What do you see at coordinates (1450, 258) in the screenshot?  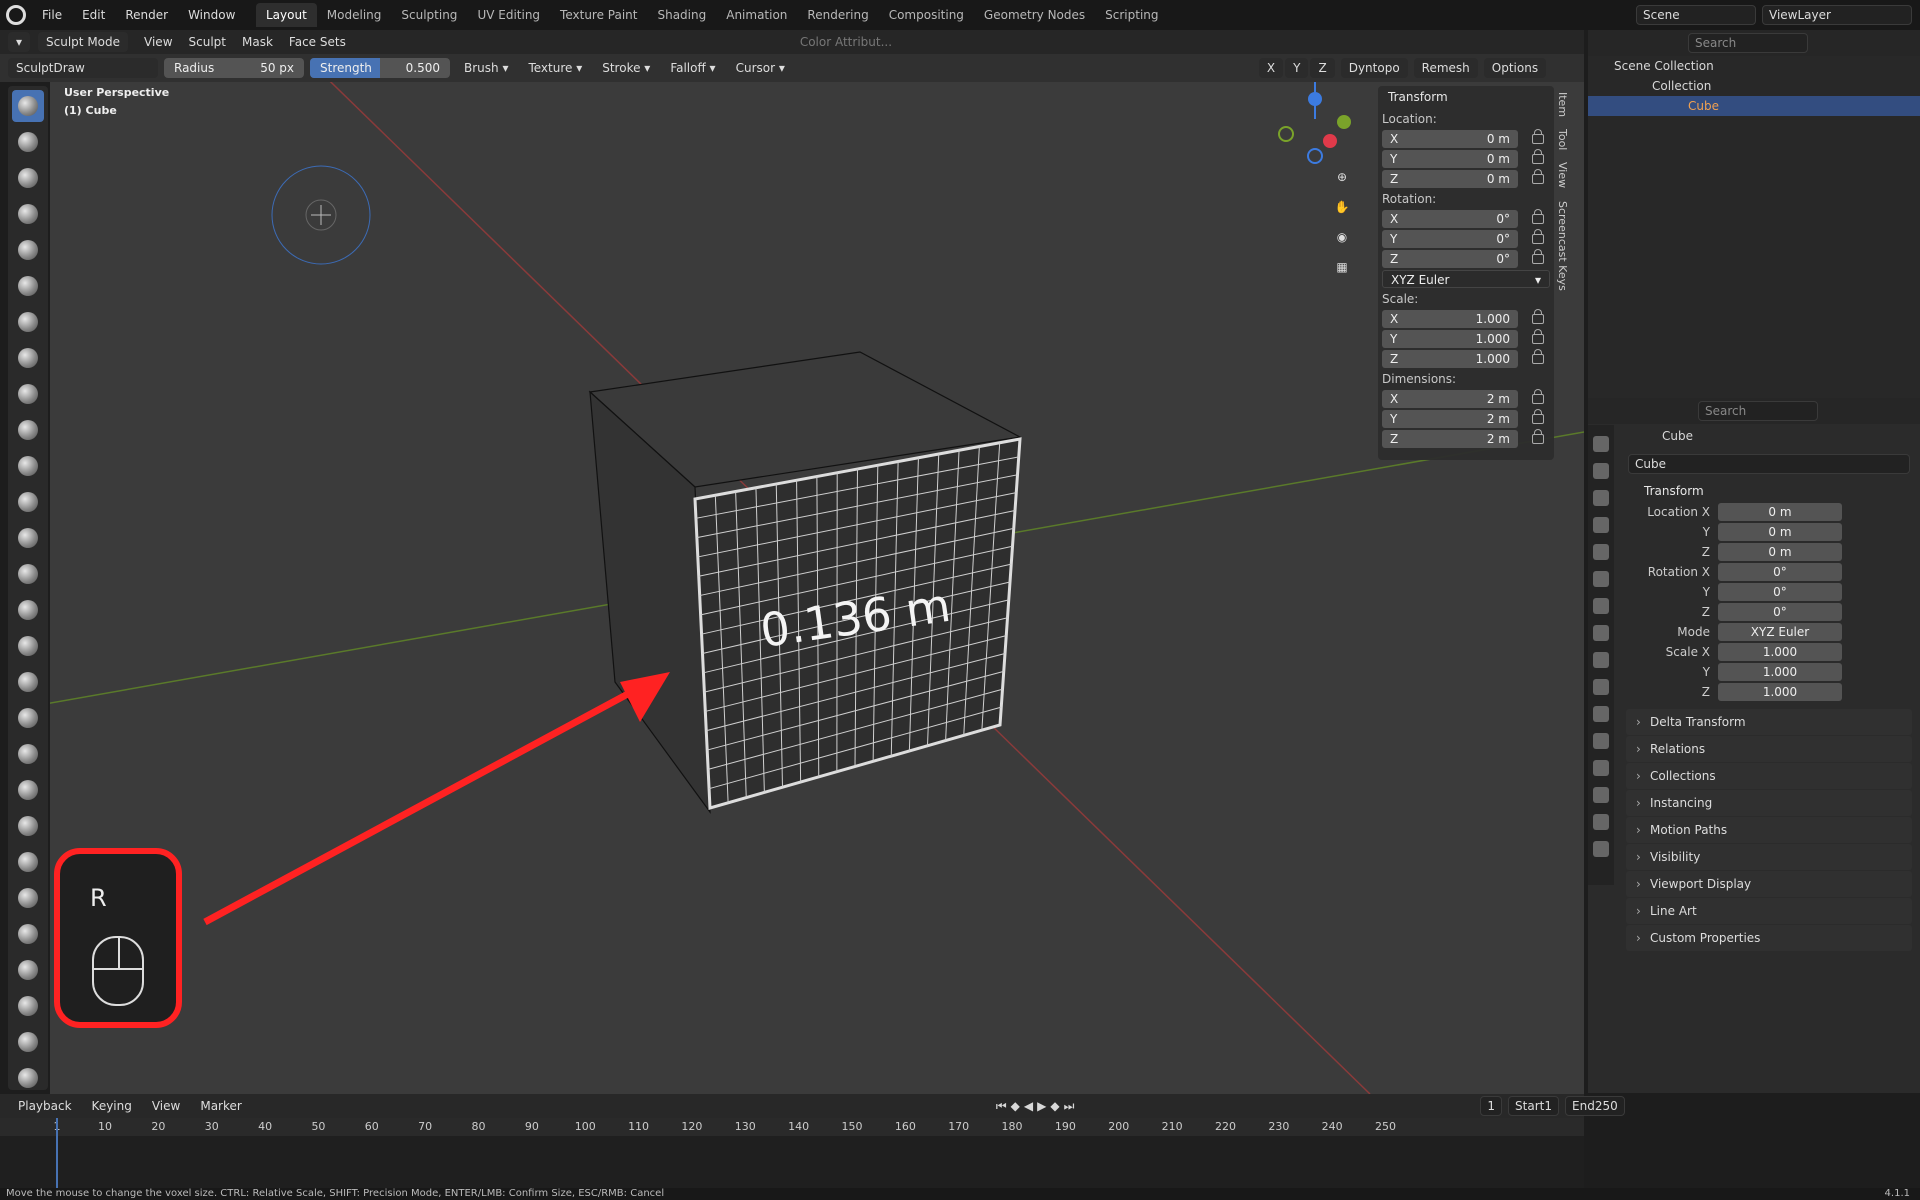 I see `rotation-z-field: Z 0°` at bounding box center [1450, 258].